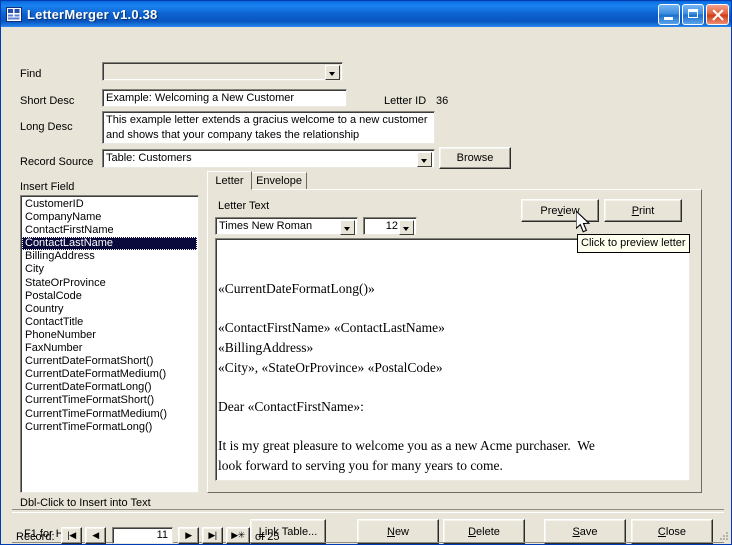 The height and width of the screenshot is (545, 732). I want to click on tab-letter-label: Letter, so click(229, 180).